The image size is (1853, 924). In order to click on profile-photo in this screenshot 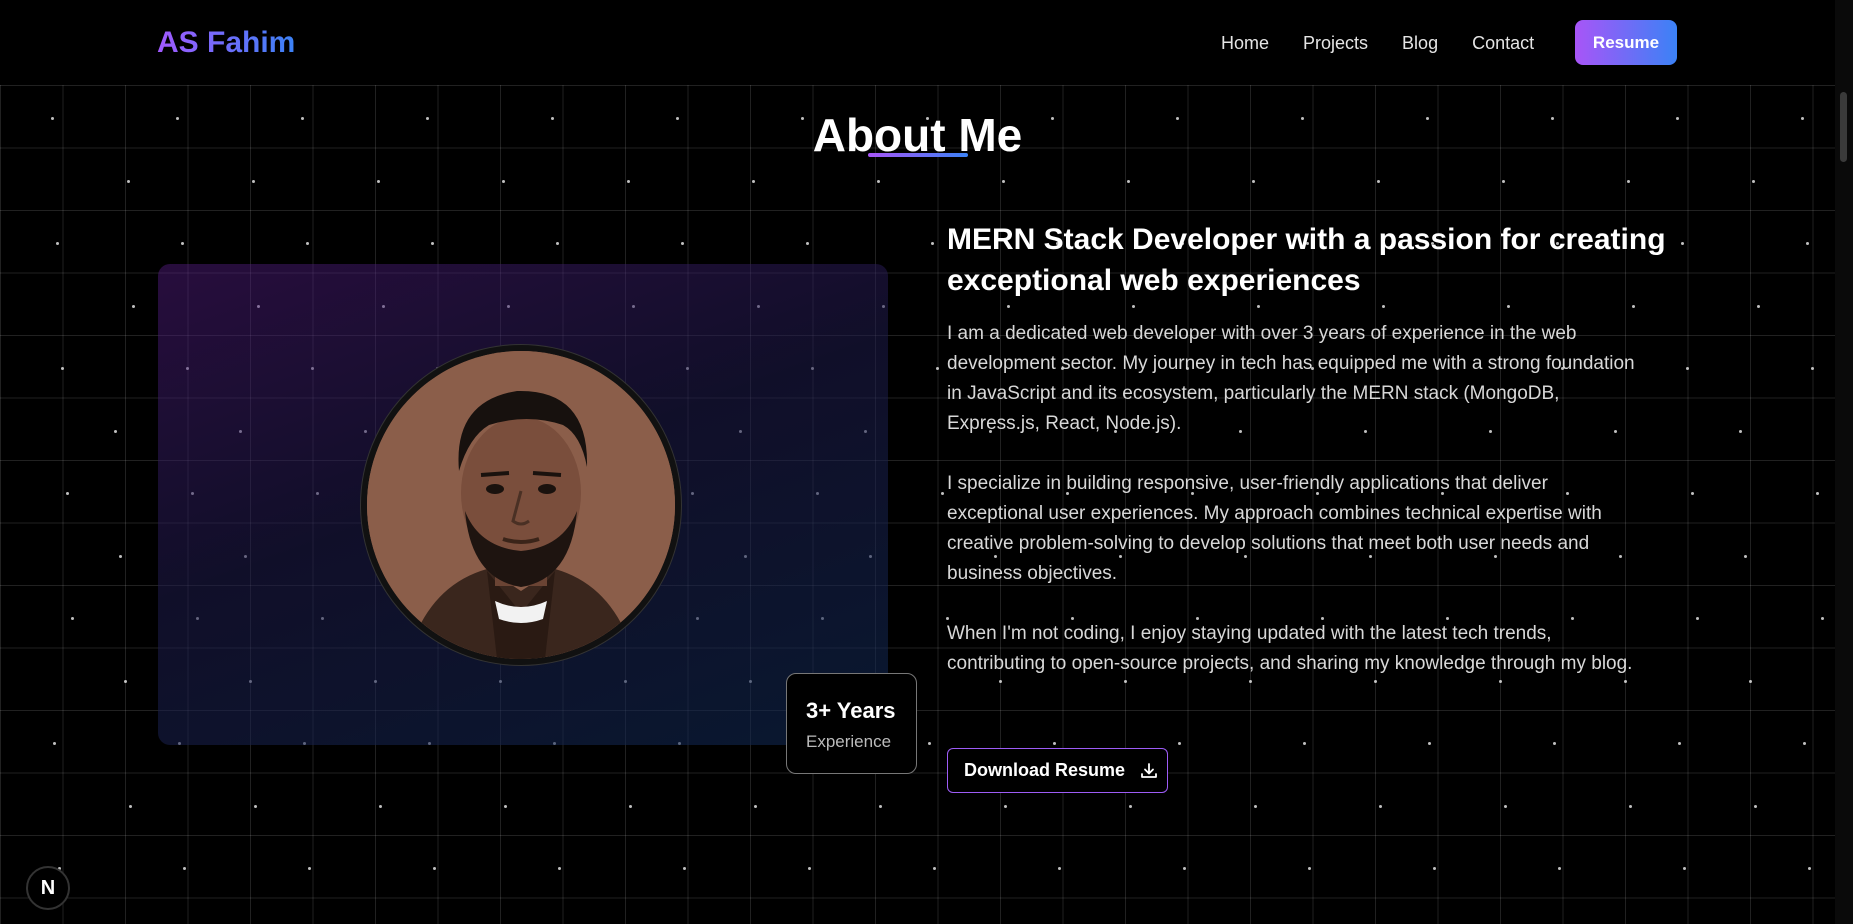, I will do `click(521, 505)`.